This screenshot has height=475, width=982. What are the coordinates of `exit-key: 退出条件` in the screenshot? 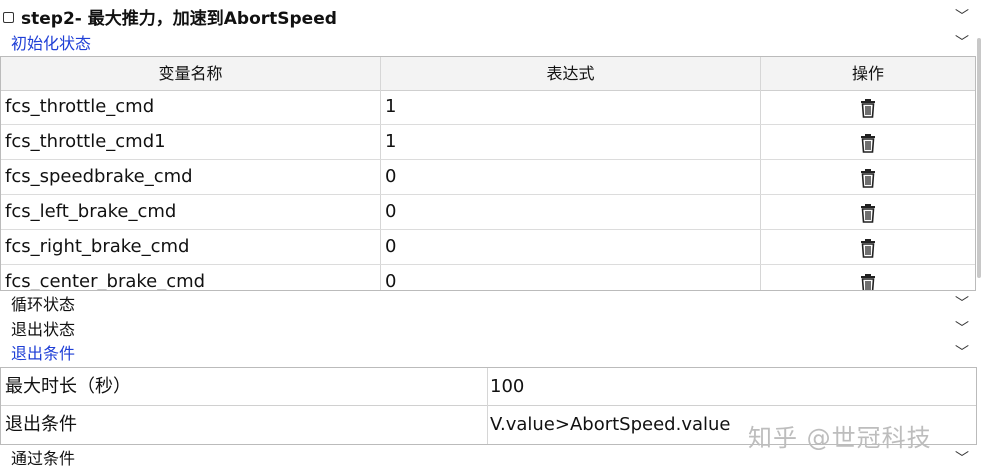 It's located at (41, 424).